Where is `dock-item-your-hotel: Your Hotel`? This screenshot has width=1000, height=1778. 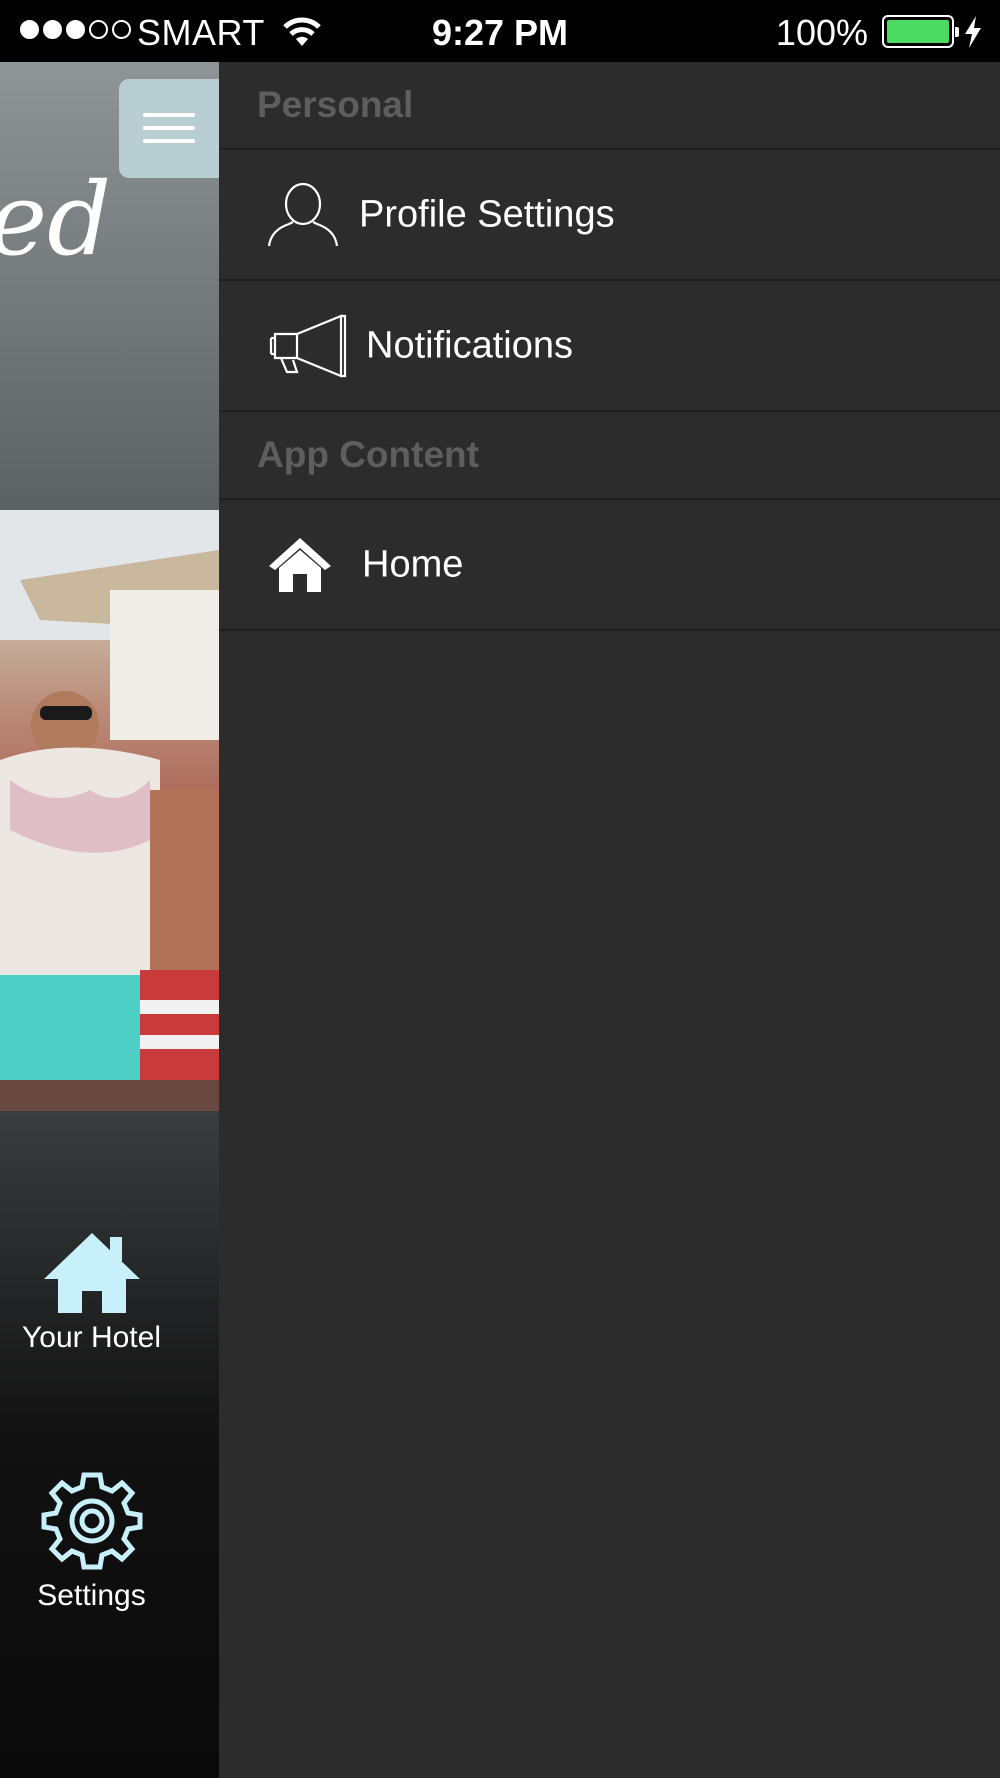
dock-item-your-hotel: Your Hotel is located at coordinates (91, 1292).